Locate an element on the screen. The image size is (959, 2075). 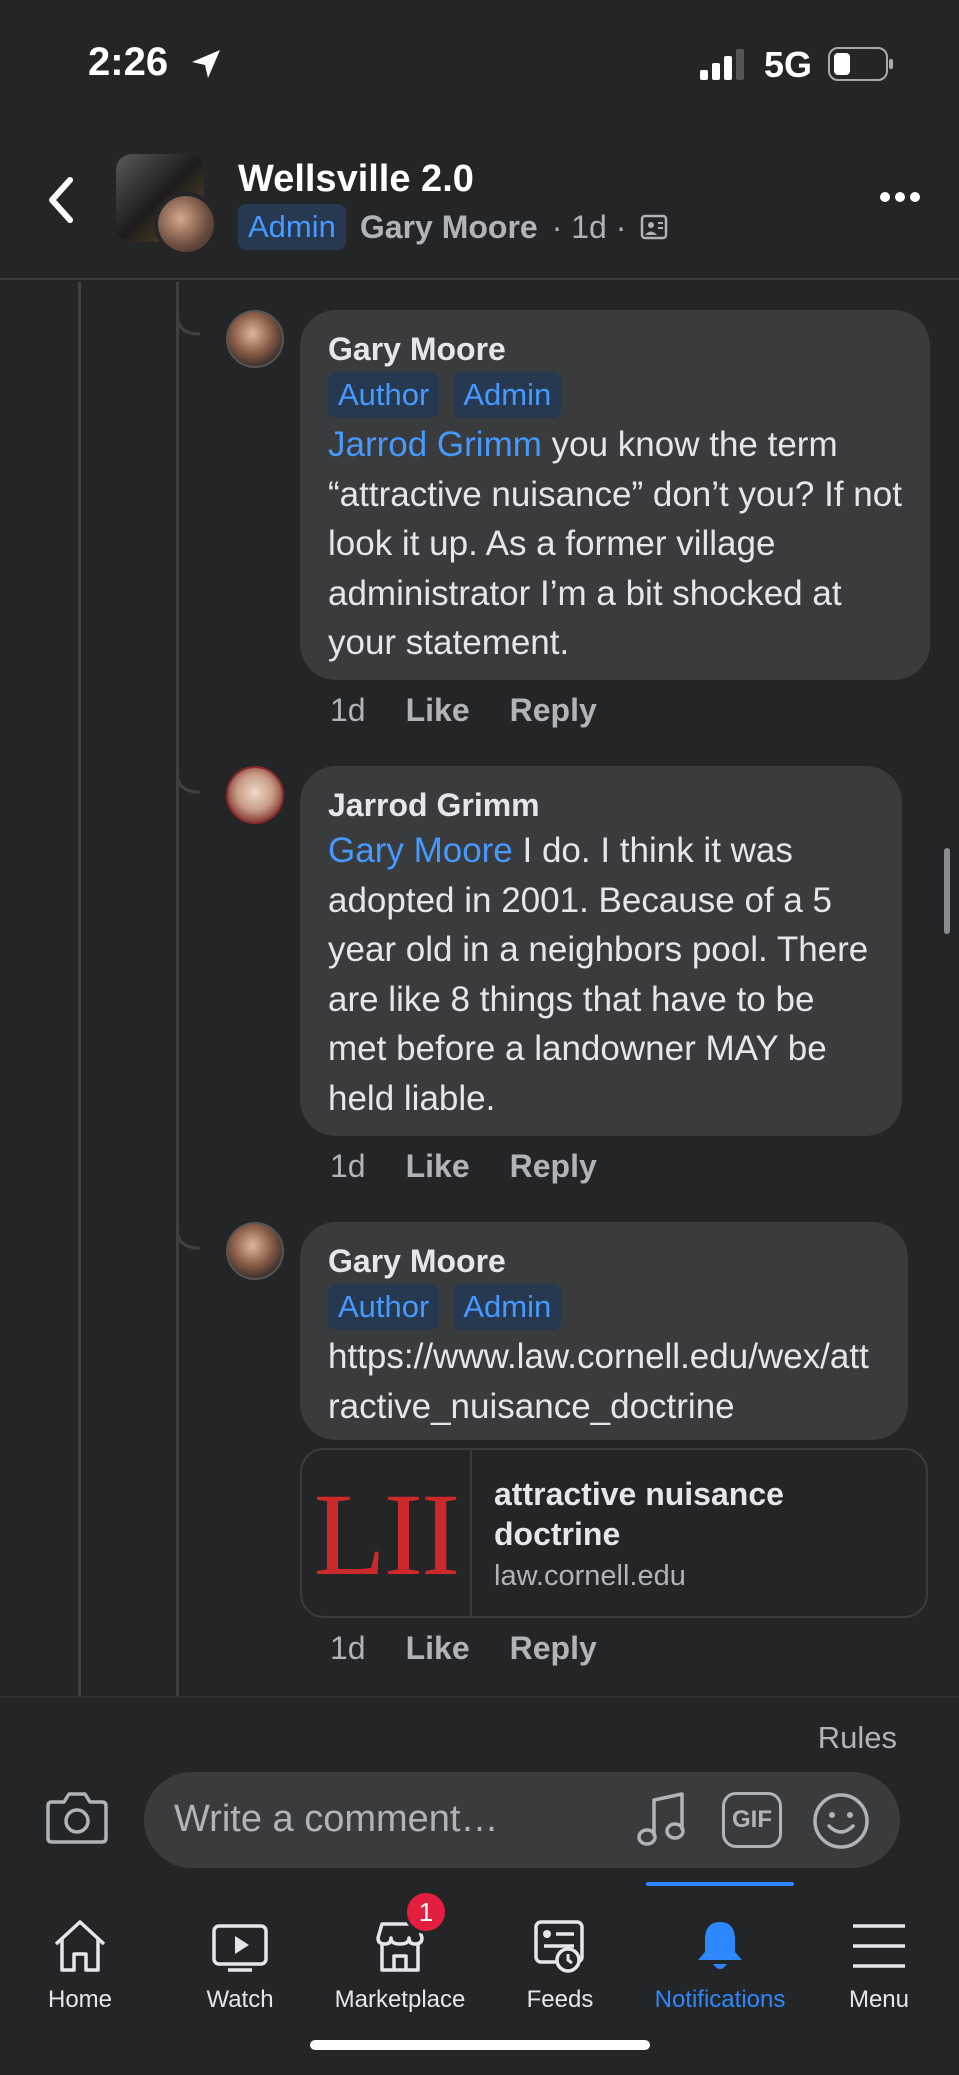
location-arrow-icon is located at coordinates (206, 64).